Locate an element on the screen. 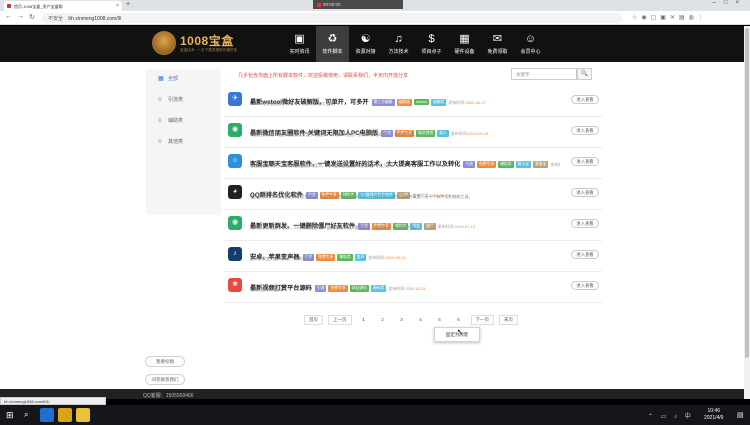  tag-badge: 微信营销 is located at coordinates (426, 133).